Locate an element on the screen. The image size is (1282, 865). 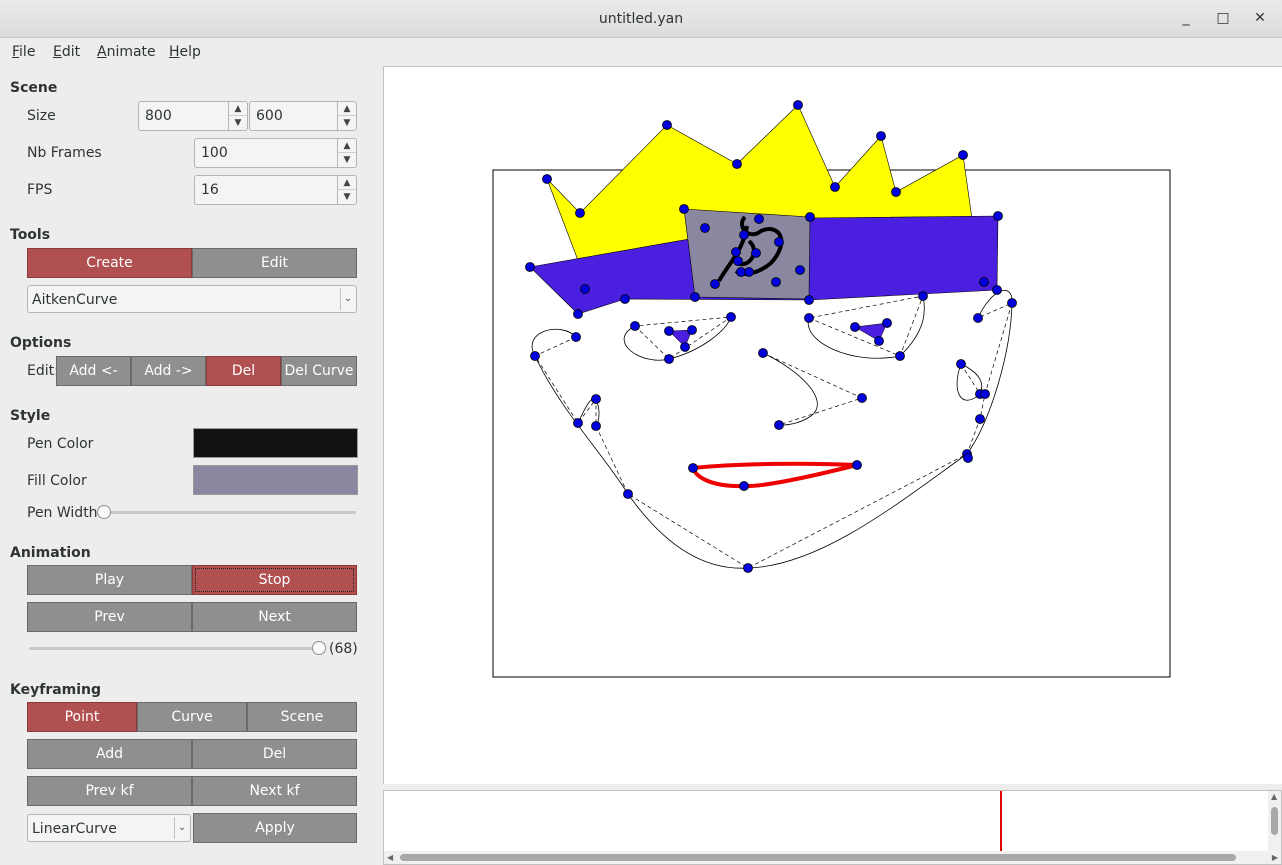
pen-width-track is located at coordinates (226, 512).